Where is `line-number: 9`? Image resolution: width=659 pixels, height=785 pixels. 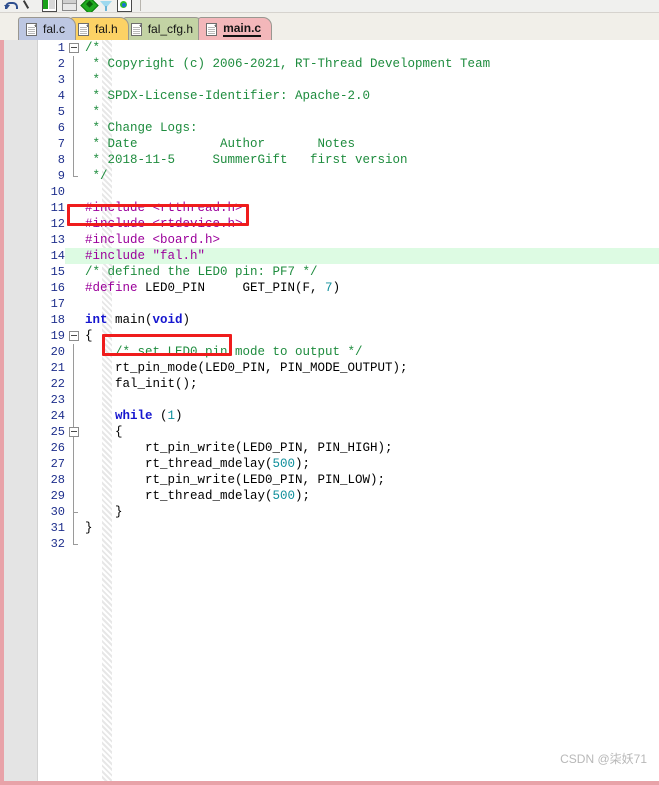 line-number: 9 is located at coordinates (61, 176).